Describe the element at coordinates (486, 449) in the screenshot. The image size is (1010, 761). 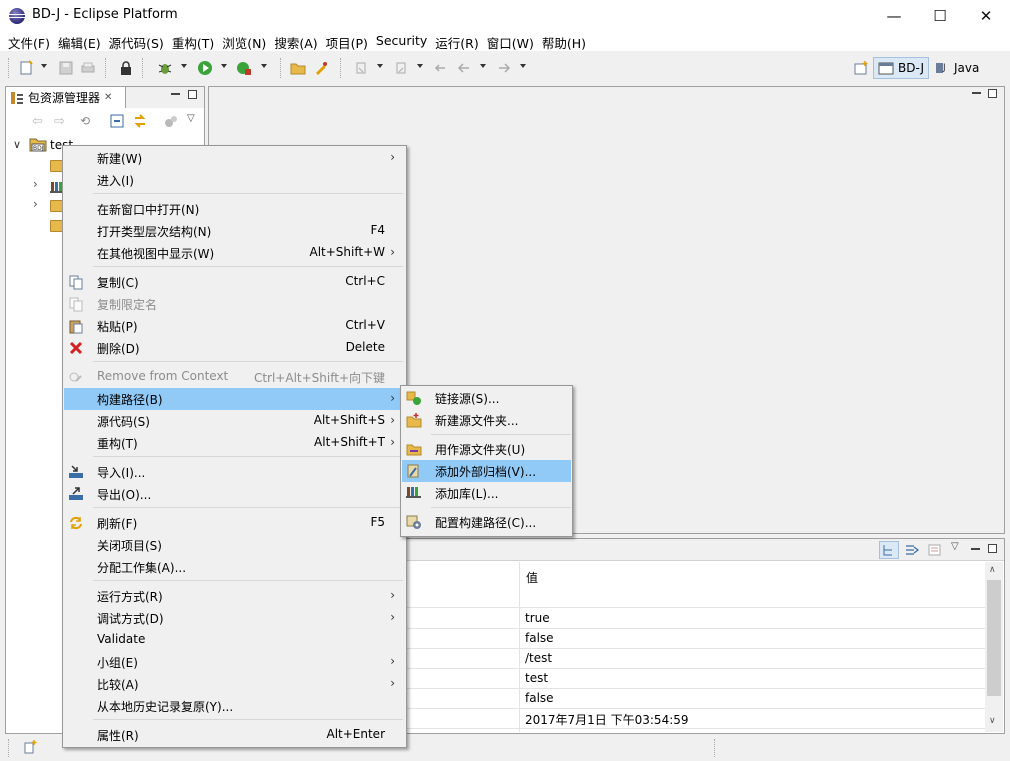
I see `sub-use-as-source-folder: 用作源文件夹(U)` at that location.